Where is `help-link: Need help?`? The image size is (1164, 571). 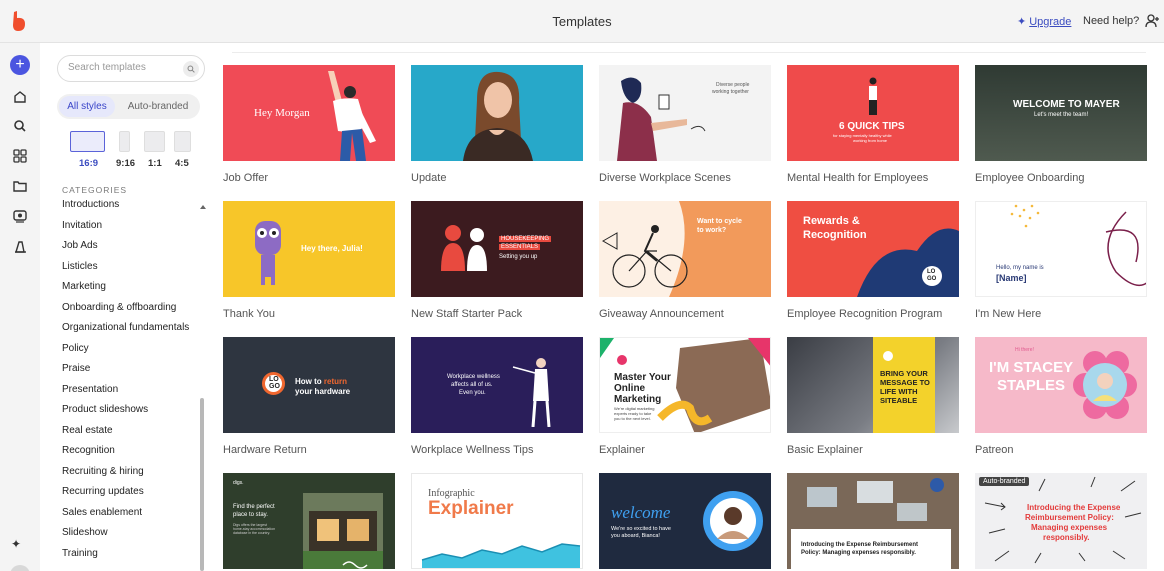
help-link: Need help? is located at coordinates (1111, 21).